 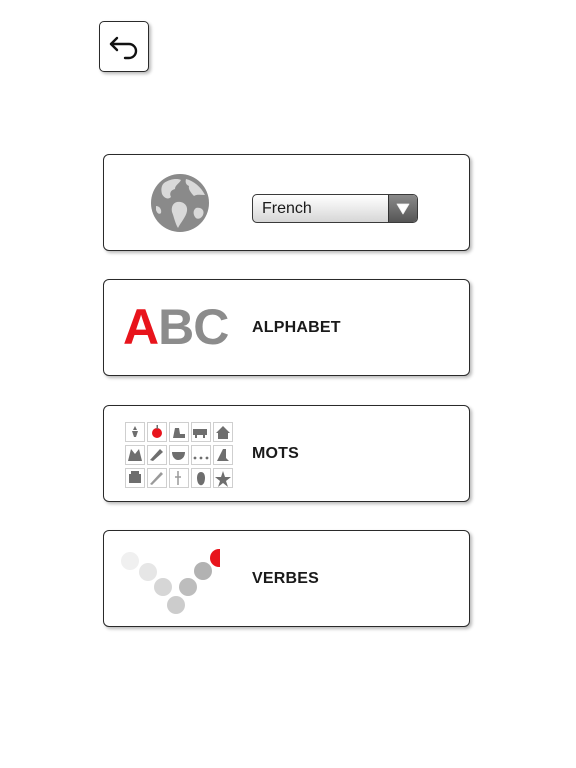 I want to click on language-select-value: French, so click(x=287, y=208).